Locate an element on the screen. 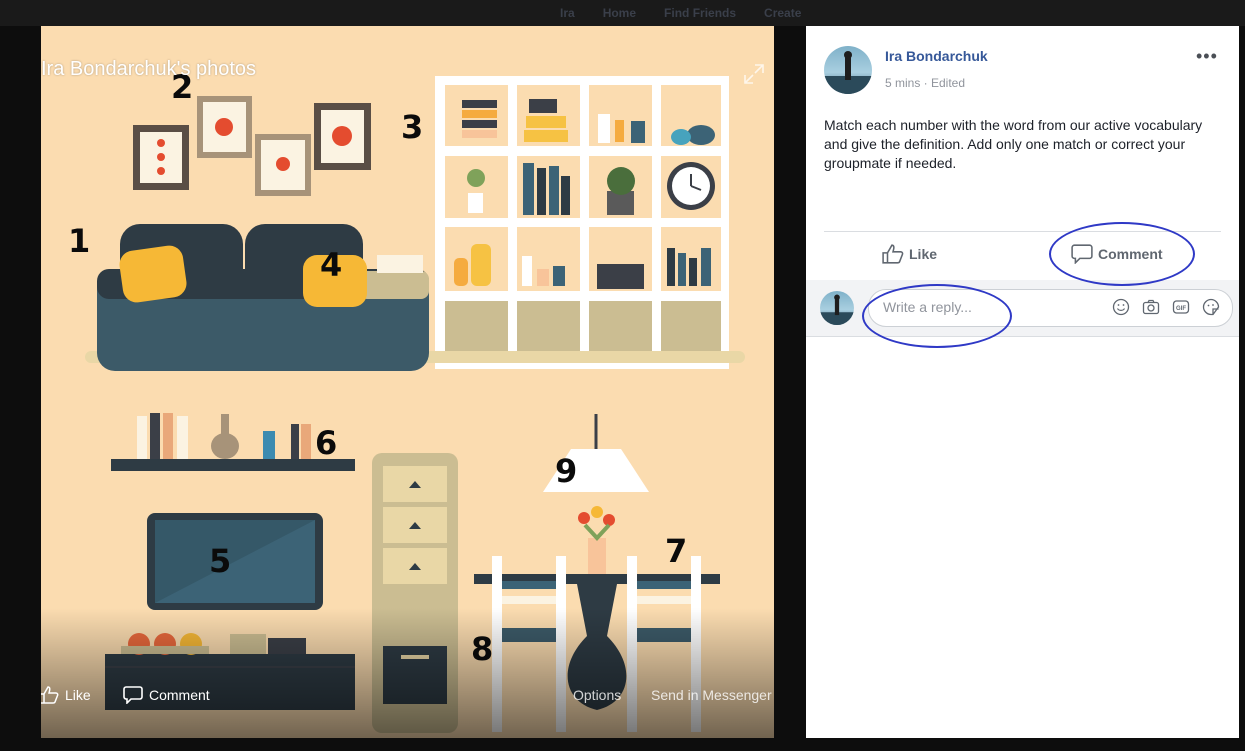  number-label-6: 6 is located at coordinates (326, 443).